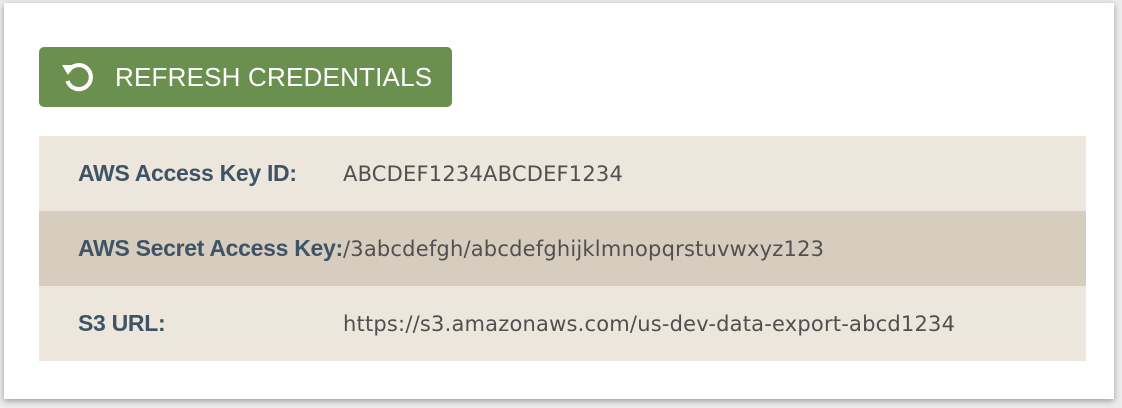  Describe the element at coordinates (274, 76) in the screenshot. I see `refresh-credentials-label: REFRESH CREDENTIALS` at that location.